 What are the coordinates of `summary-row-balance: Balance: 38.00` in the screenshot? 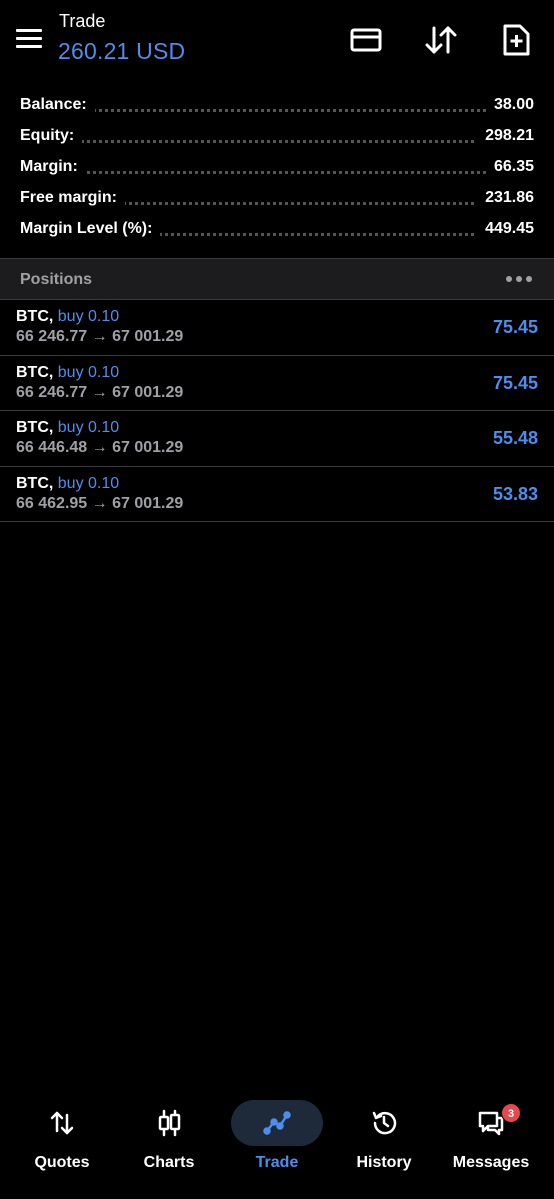 It's located at (277, 105).